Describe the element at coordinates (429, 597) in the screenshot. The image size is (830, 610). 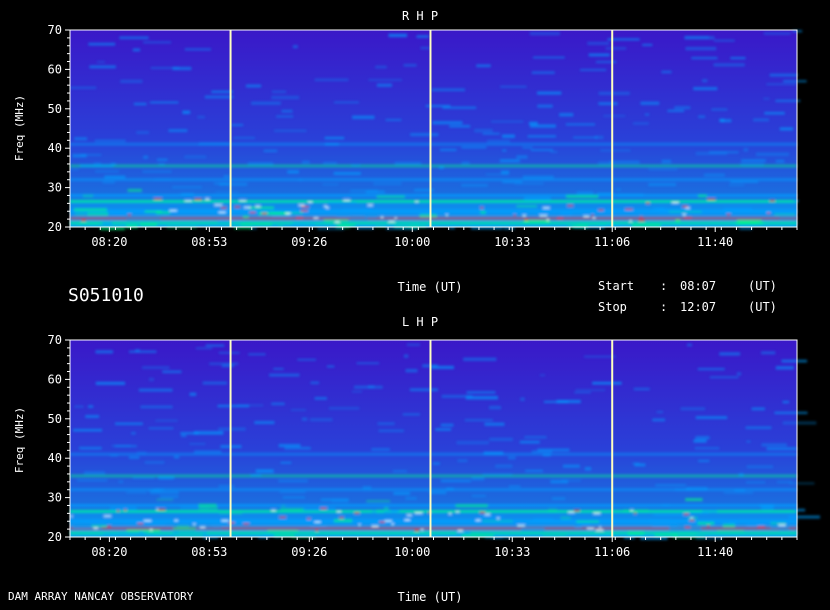
I see `lhp-xlabel: Time (UT)` at that location.